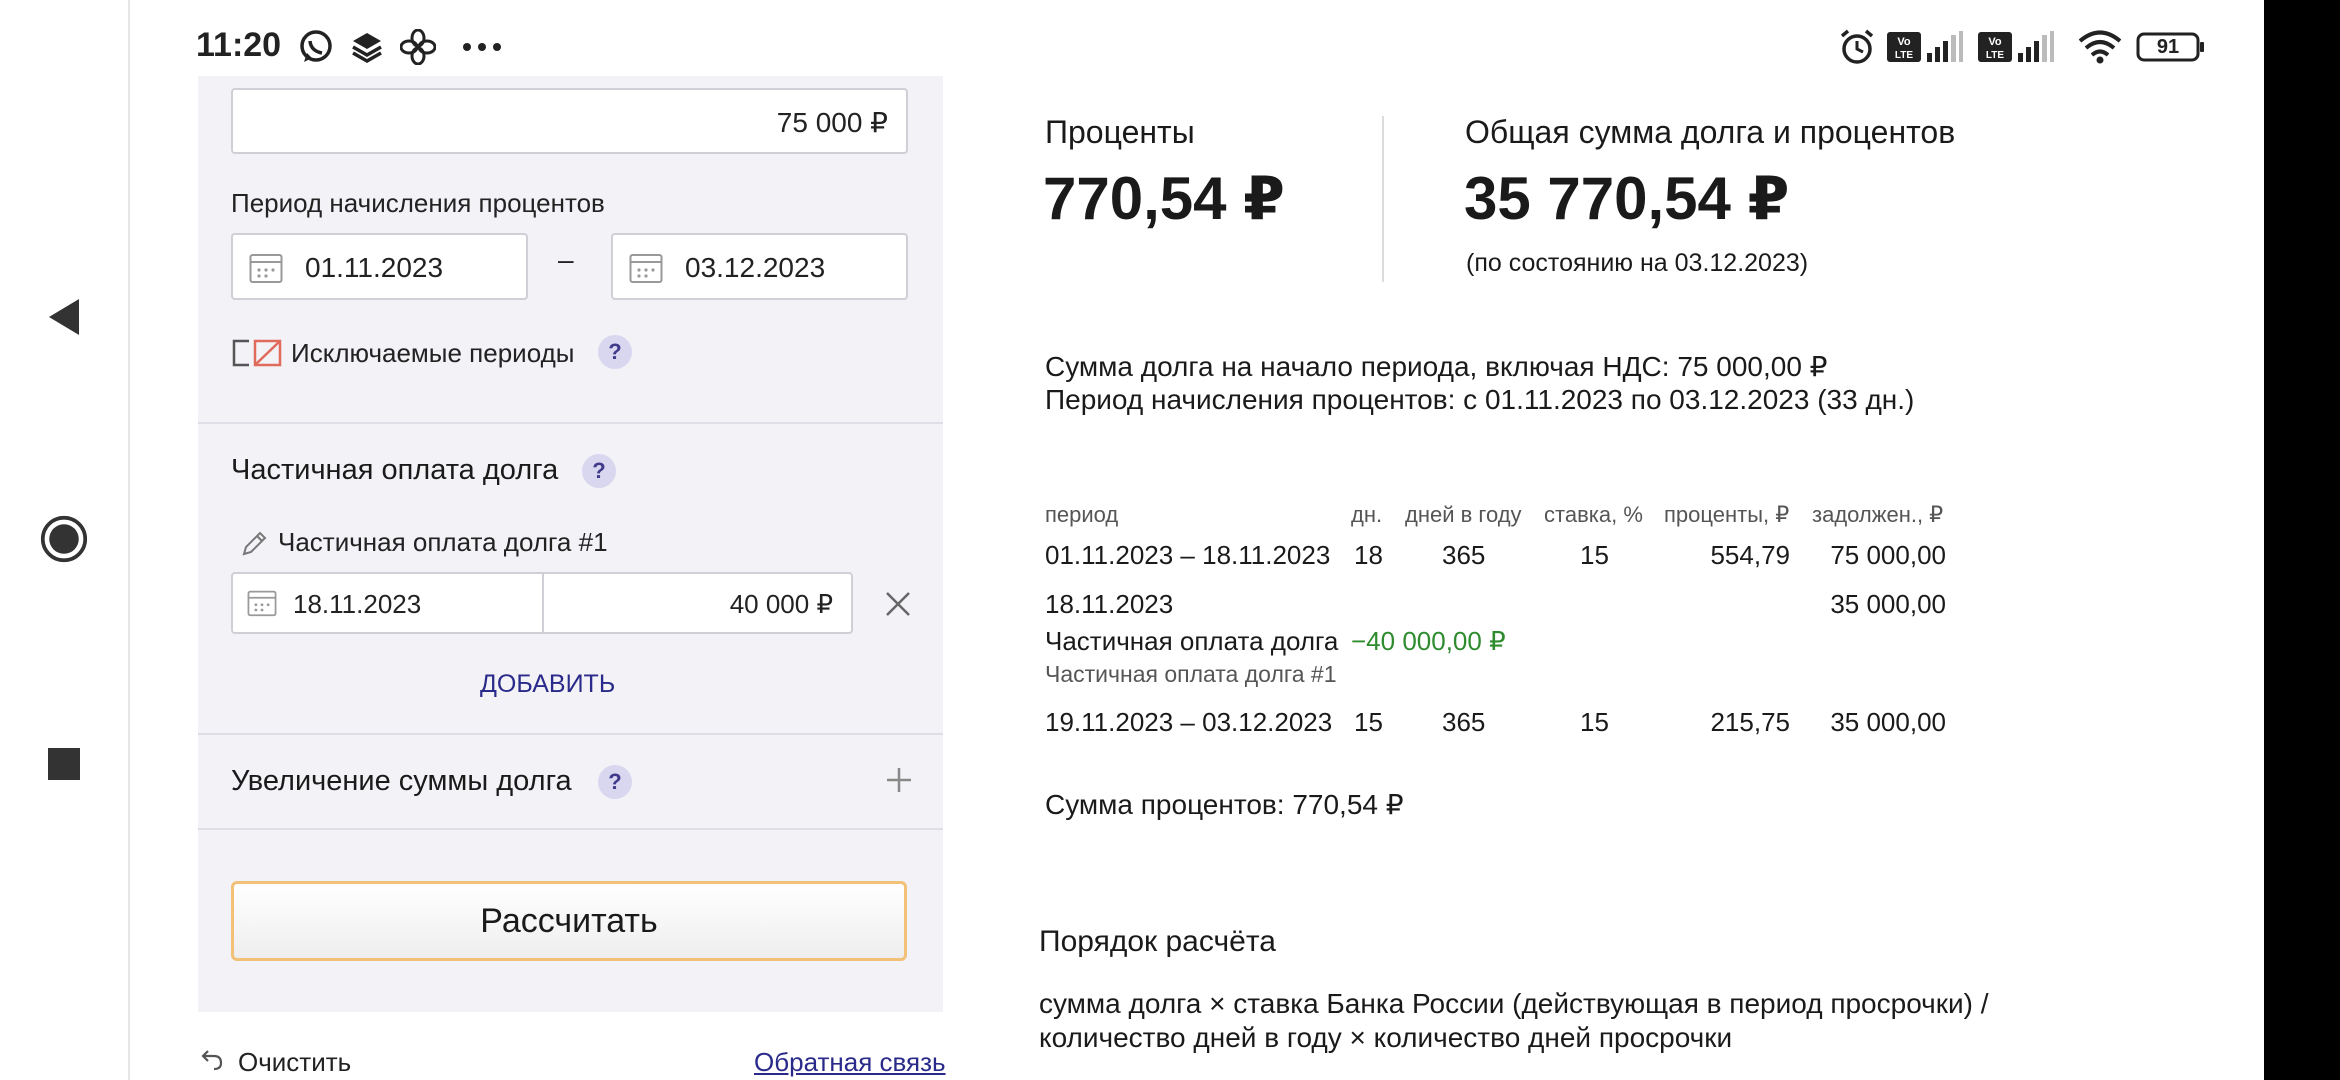 This screenshot has width=2340, height=1080. Describe the element at coordinates (1710, 132) in the screenshot. I see `total-label: Общая сумма долга и процентов` at that location.